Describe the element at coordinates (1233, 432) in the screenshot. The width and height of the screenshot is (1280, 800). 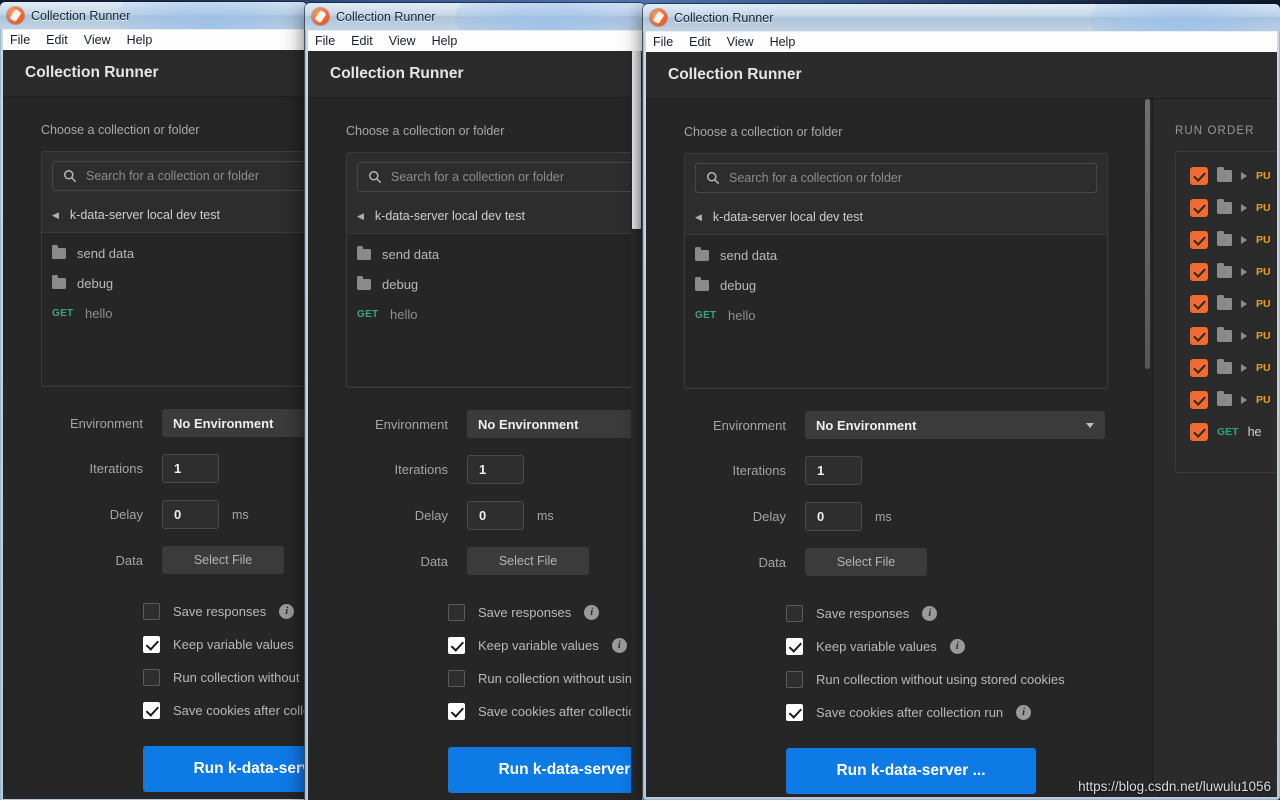
I see `run-order-item: GET he` at that location.